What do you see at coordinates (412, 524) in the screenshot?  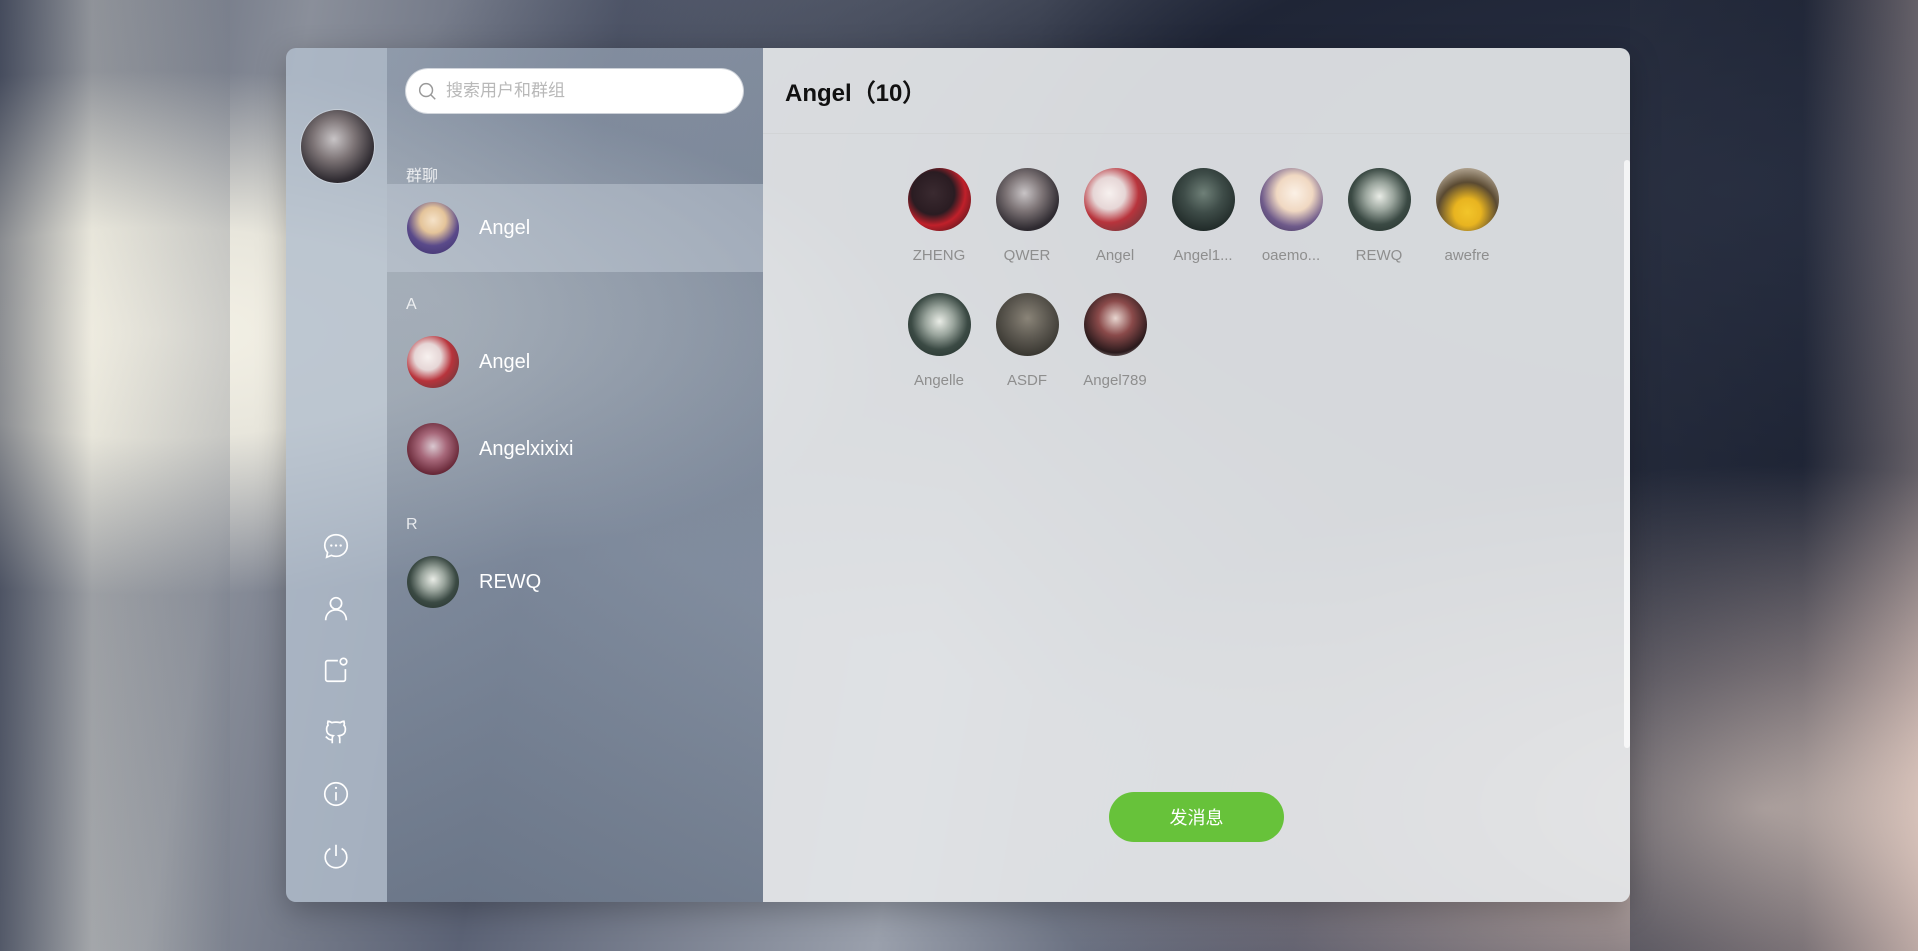 I see `section-label-r: R` at bounding box center [412, 524].